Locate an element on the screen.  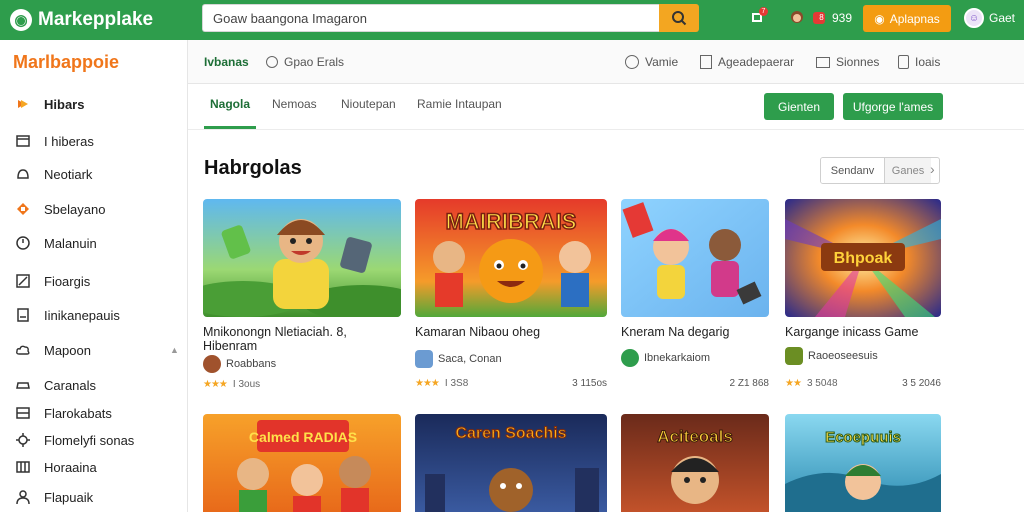
game-thumbnail: Caren Soachis is located at coordinates (511, 463).